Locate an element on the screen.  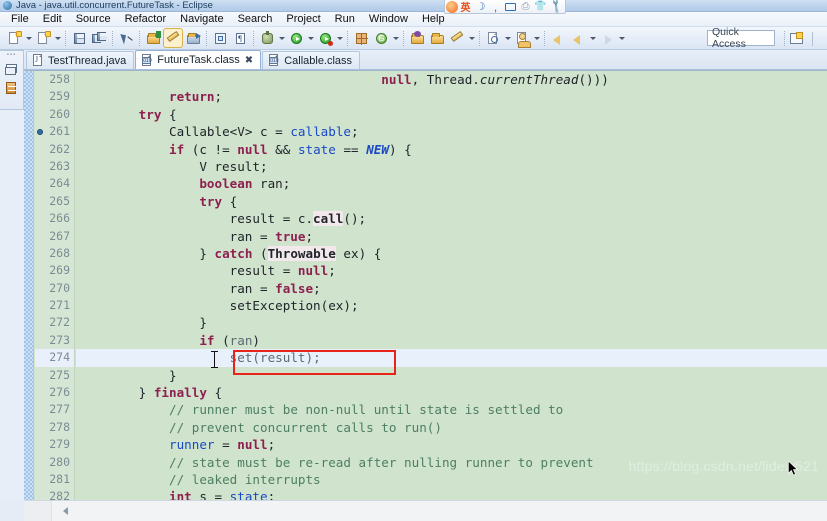
toggle-mark-occurrences-icon is located at coordinates (126, 38).